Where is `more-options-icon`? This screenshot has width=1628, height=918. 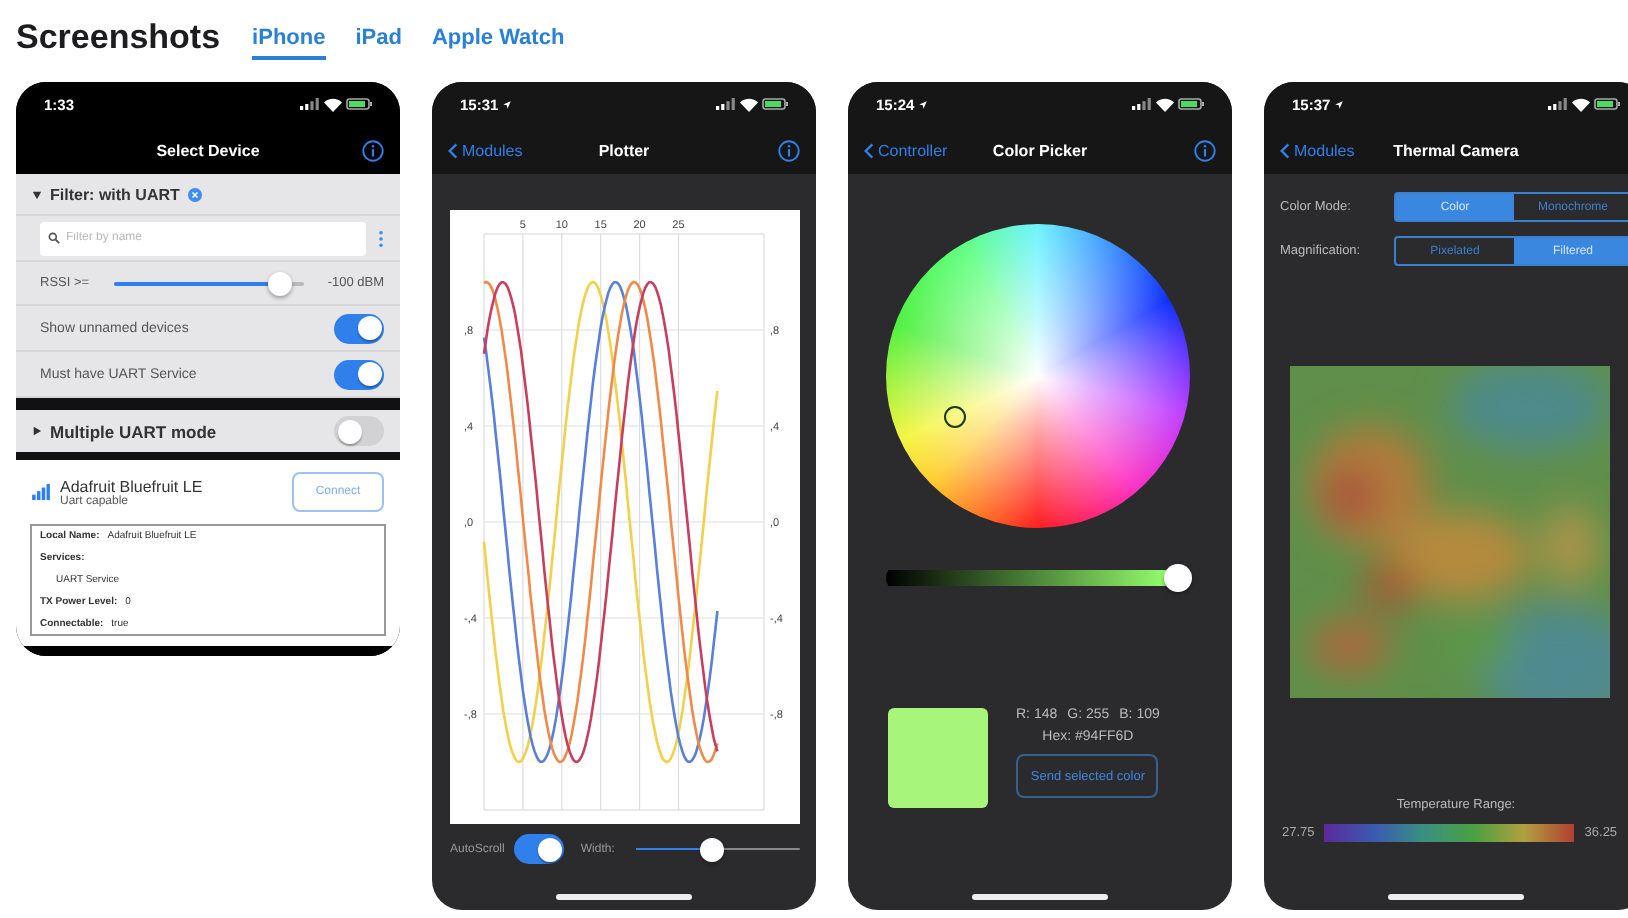
more-options-icon is located at coordinates (381, 238).